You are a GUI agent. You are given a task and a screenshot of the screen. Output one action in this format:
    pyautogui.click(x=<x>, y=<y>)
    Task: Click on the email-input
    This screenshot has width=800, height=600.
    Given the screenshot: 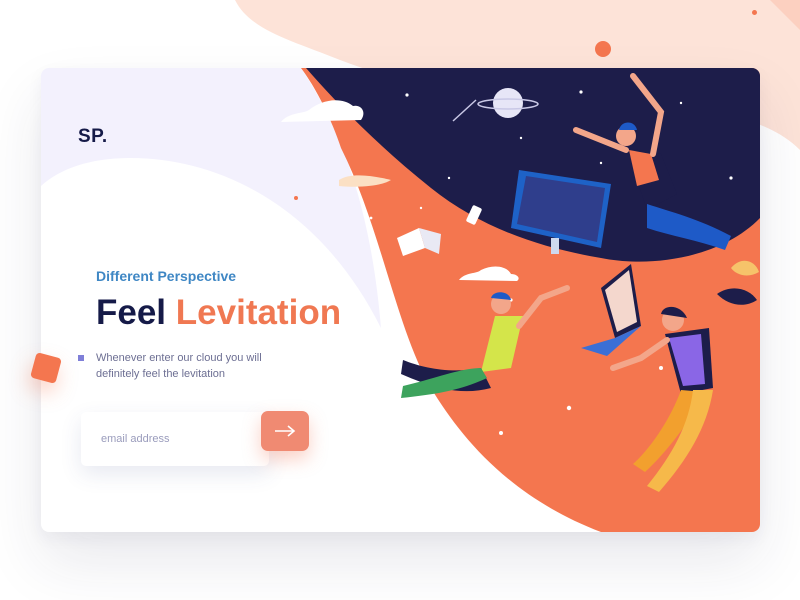 What is the action you would take?
    pyautogui.click(x=175, y=439)
    